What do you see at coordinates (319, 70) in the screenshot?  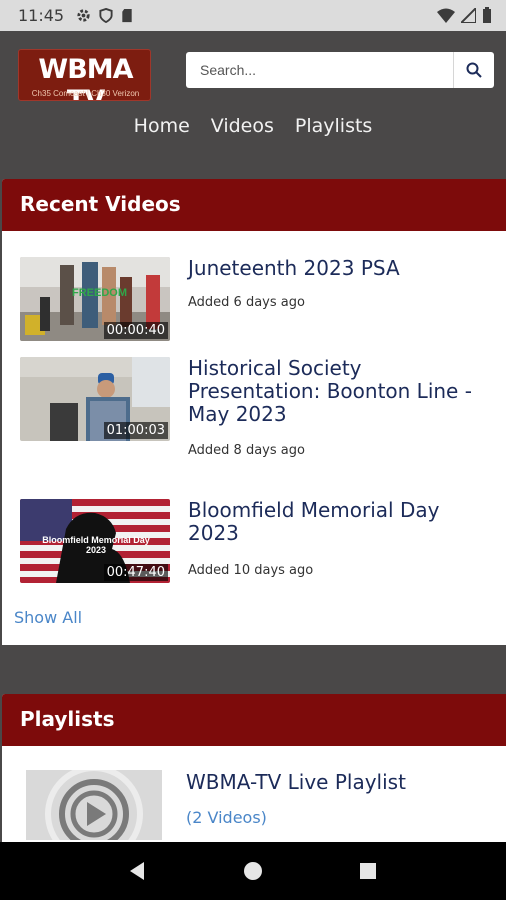 I see `search-input` at bounding box center [319, 70].